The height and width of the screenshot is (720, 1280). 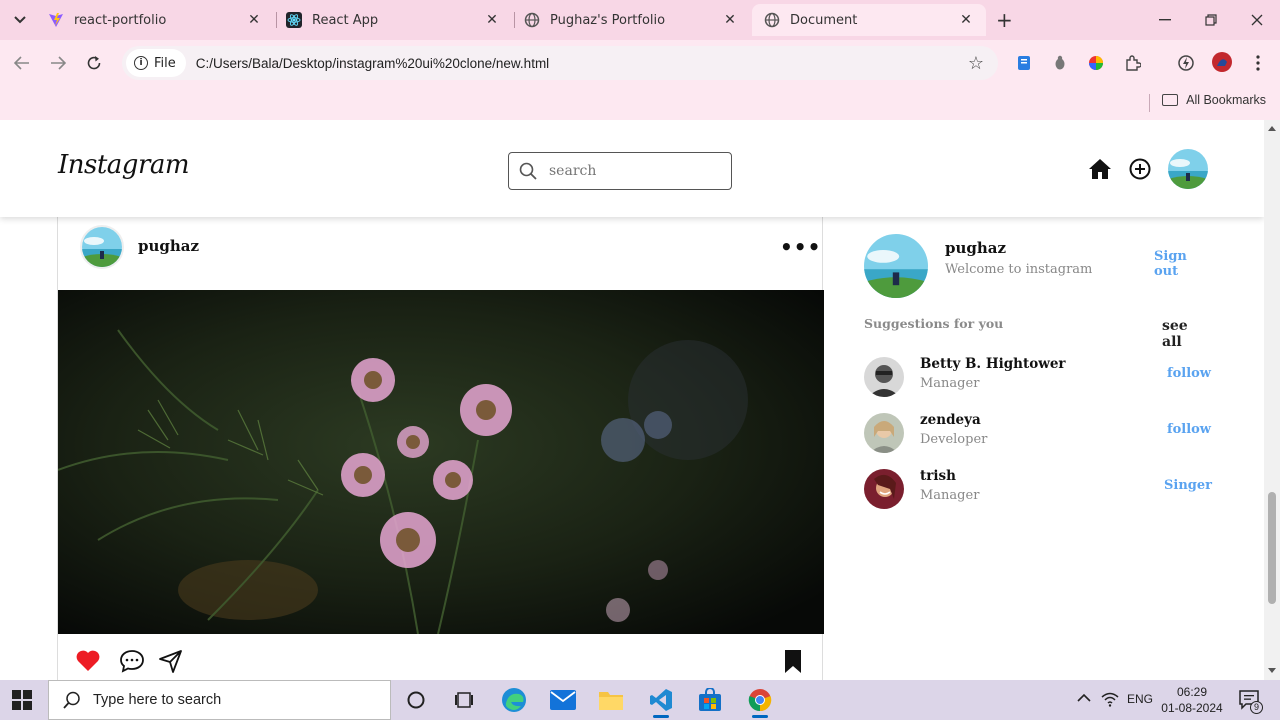 I want to click on all-bookmarks-label: All Bookmarks, so click(x=1226, y=100).